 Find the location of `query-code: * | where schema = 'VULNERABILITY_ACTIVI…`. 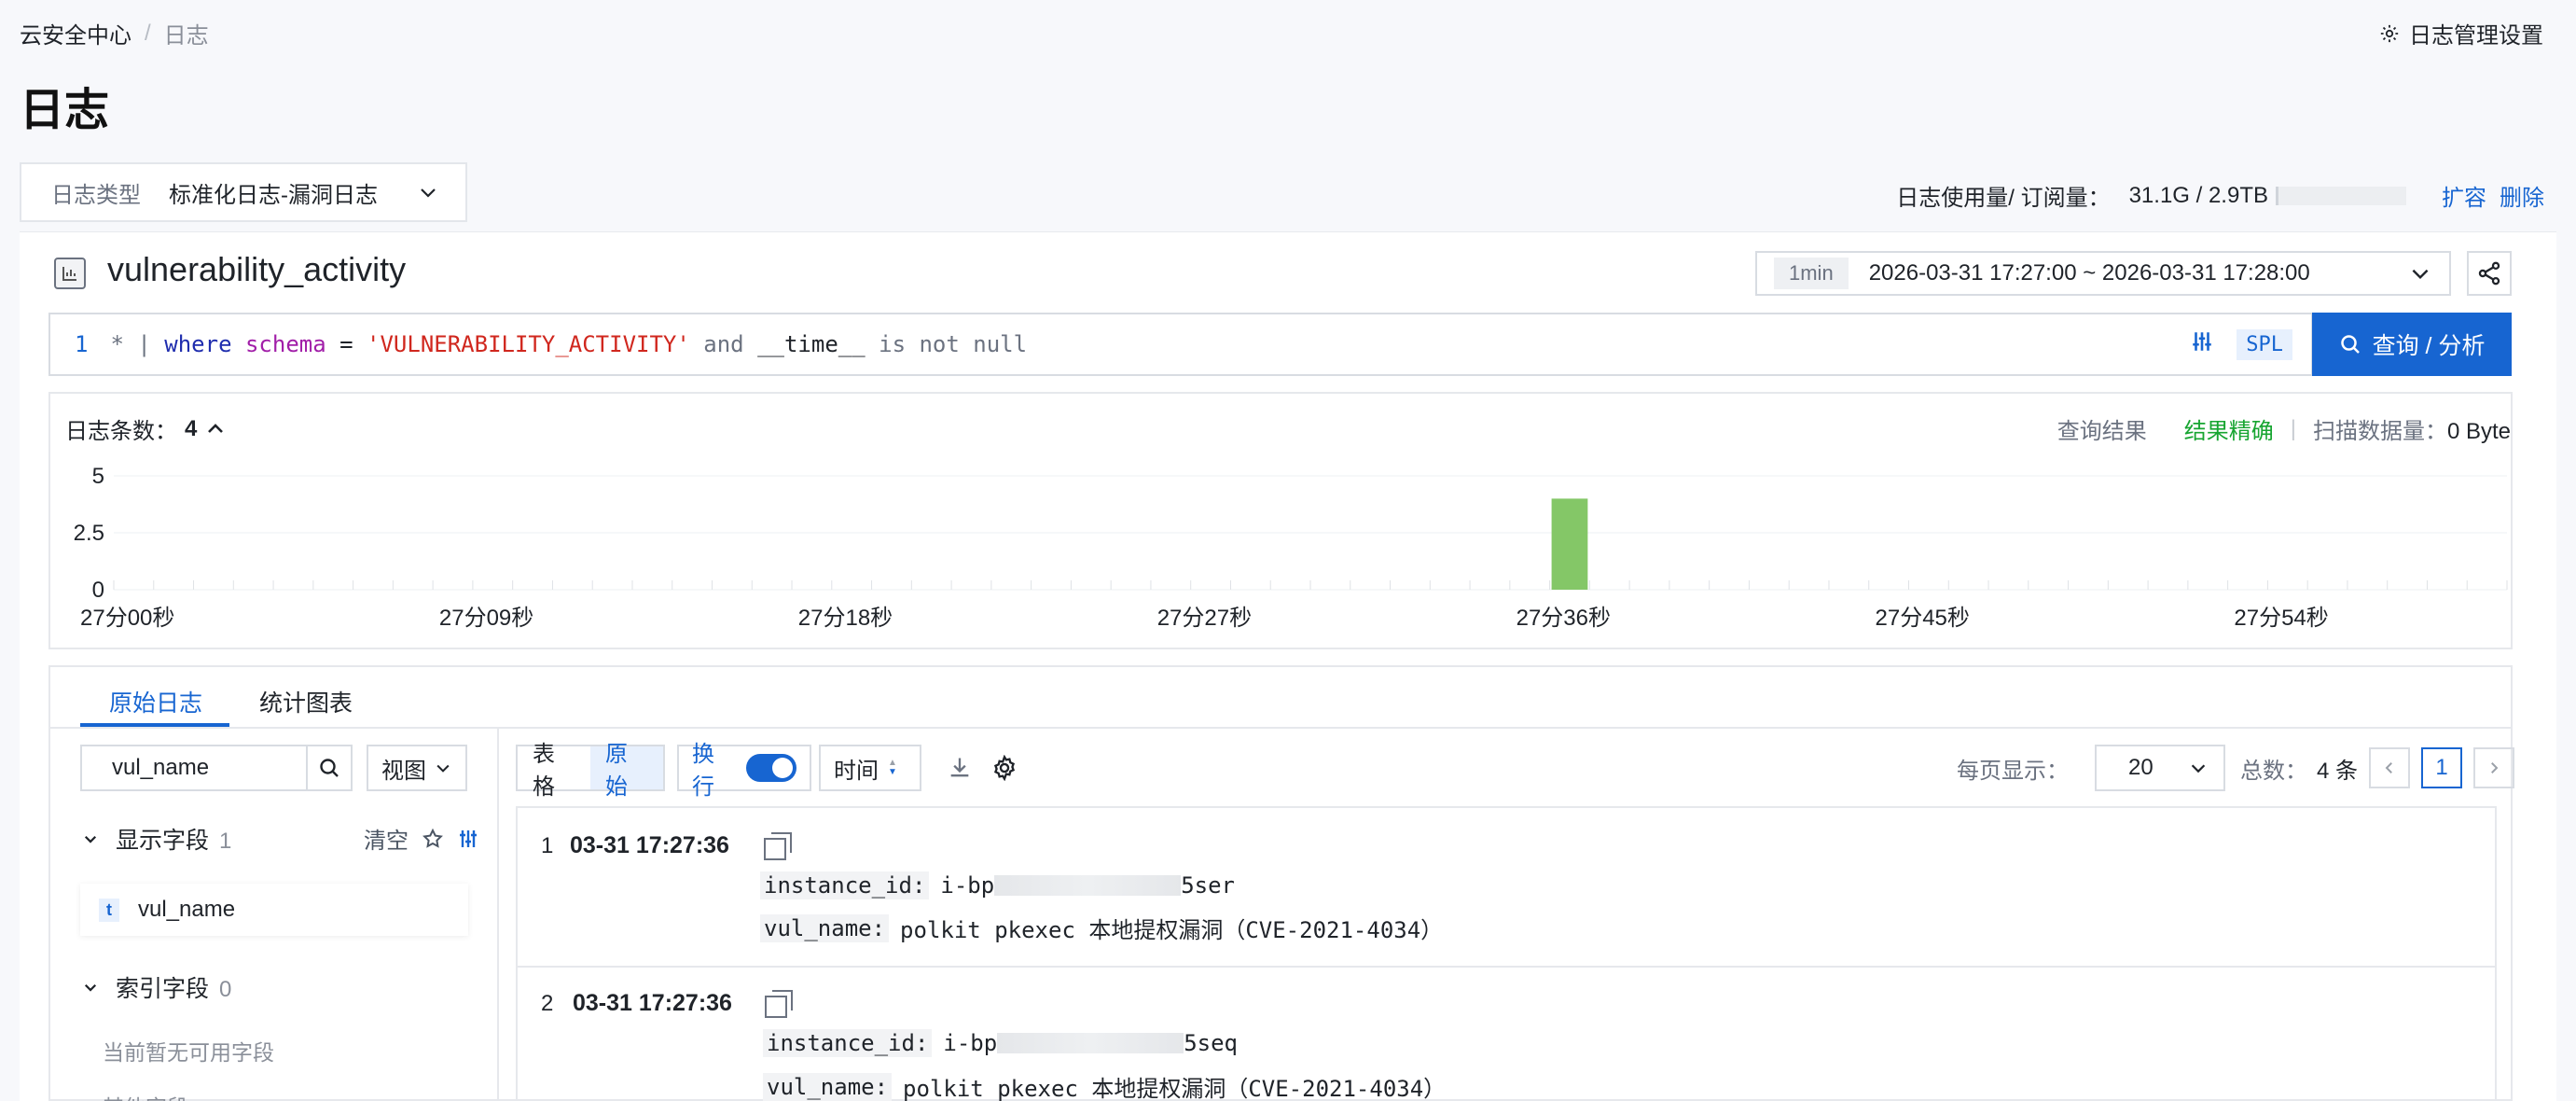

query-code: * | where schema = 'VULNERABILITY_ACTIVI… is located at coordinates (1150, 344).